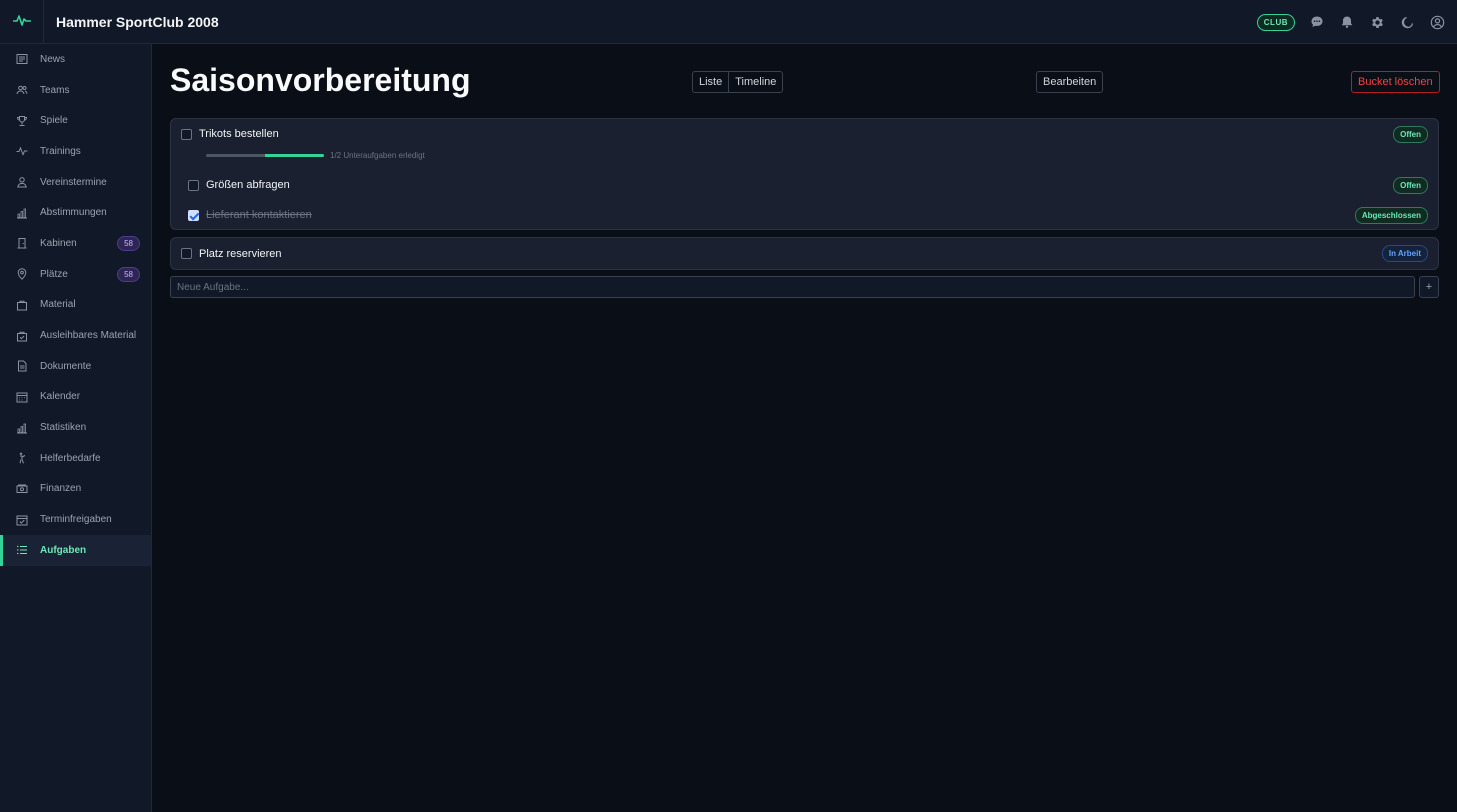 This screenshot has height=812, width=1457. Describe the element at coordinates (1391, 215) in the screenshot. I see `status-badge: Abgeschlossen` at that location.